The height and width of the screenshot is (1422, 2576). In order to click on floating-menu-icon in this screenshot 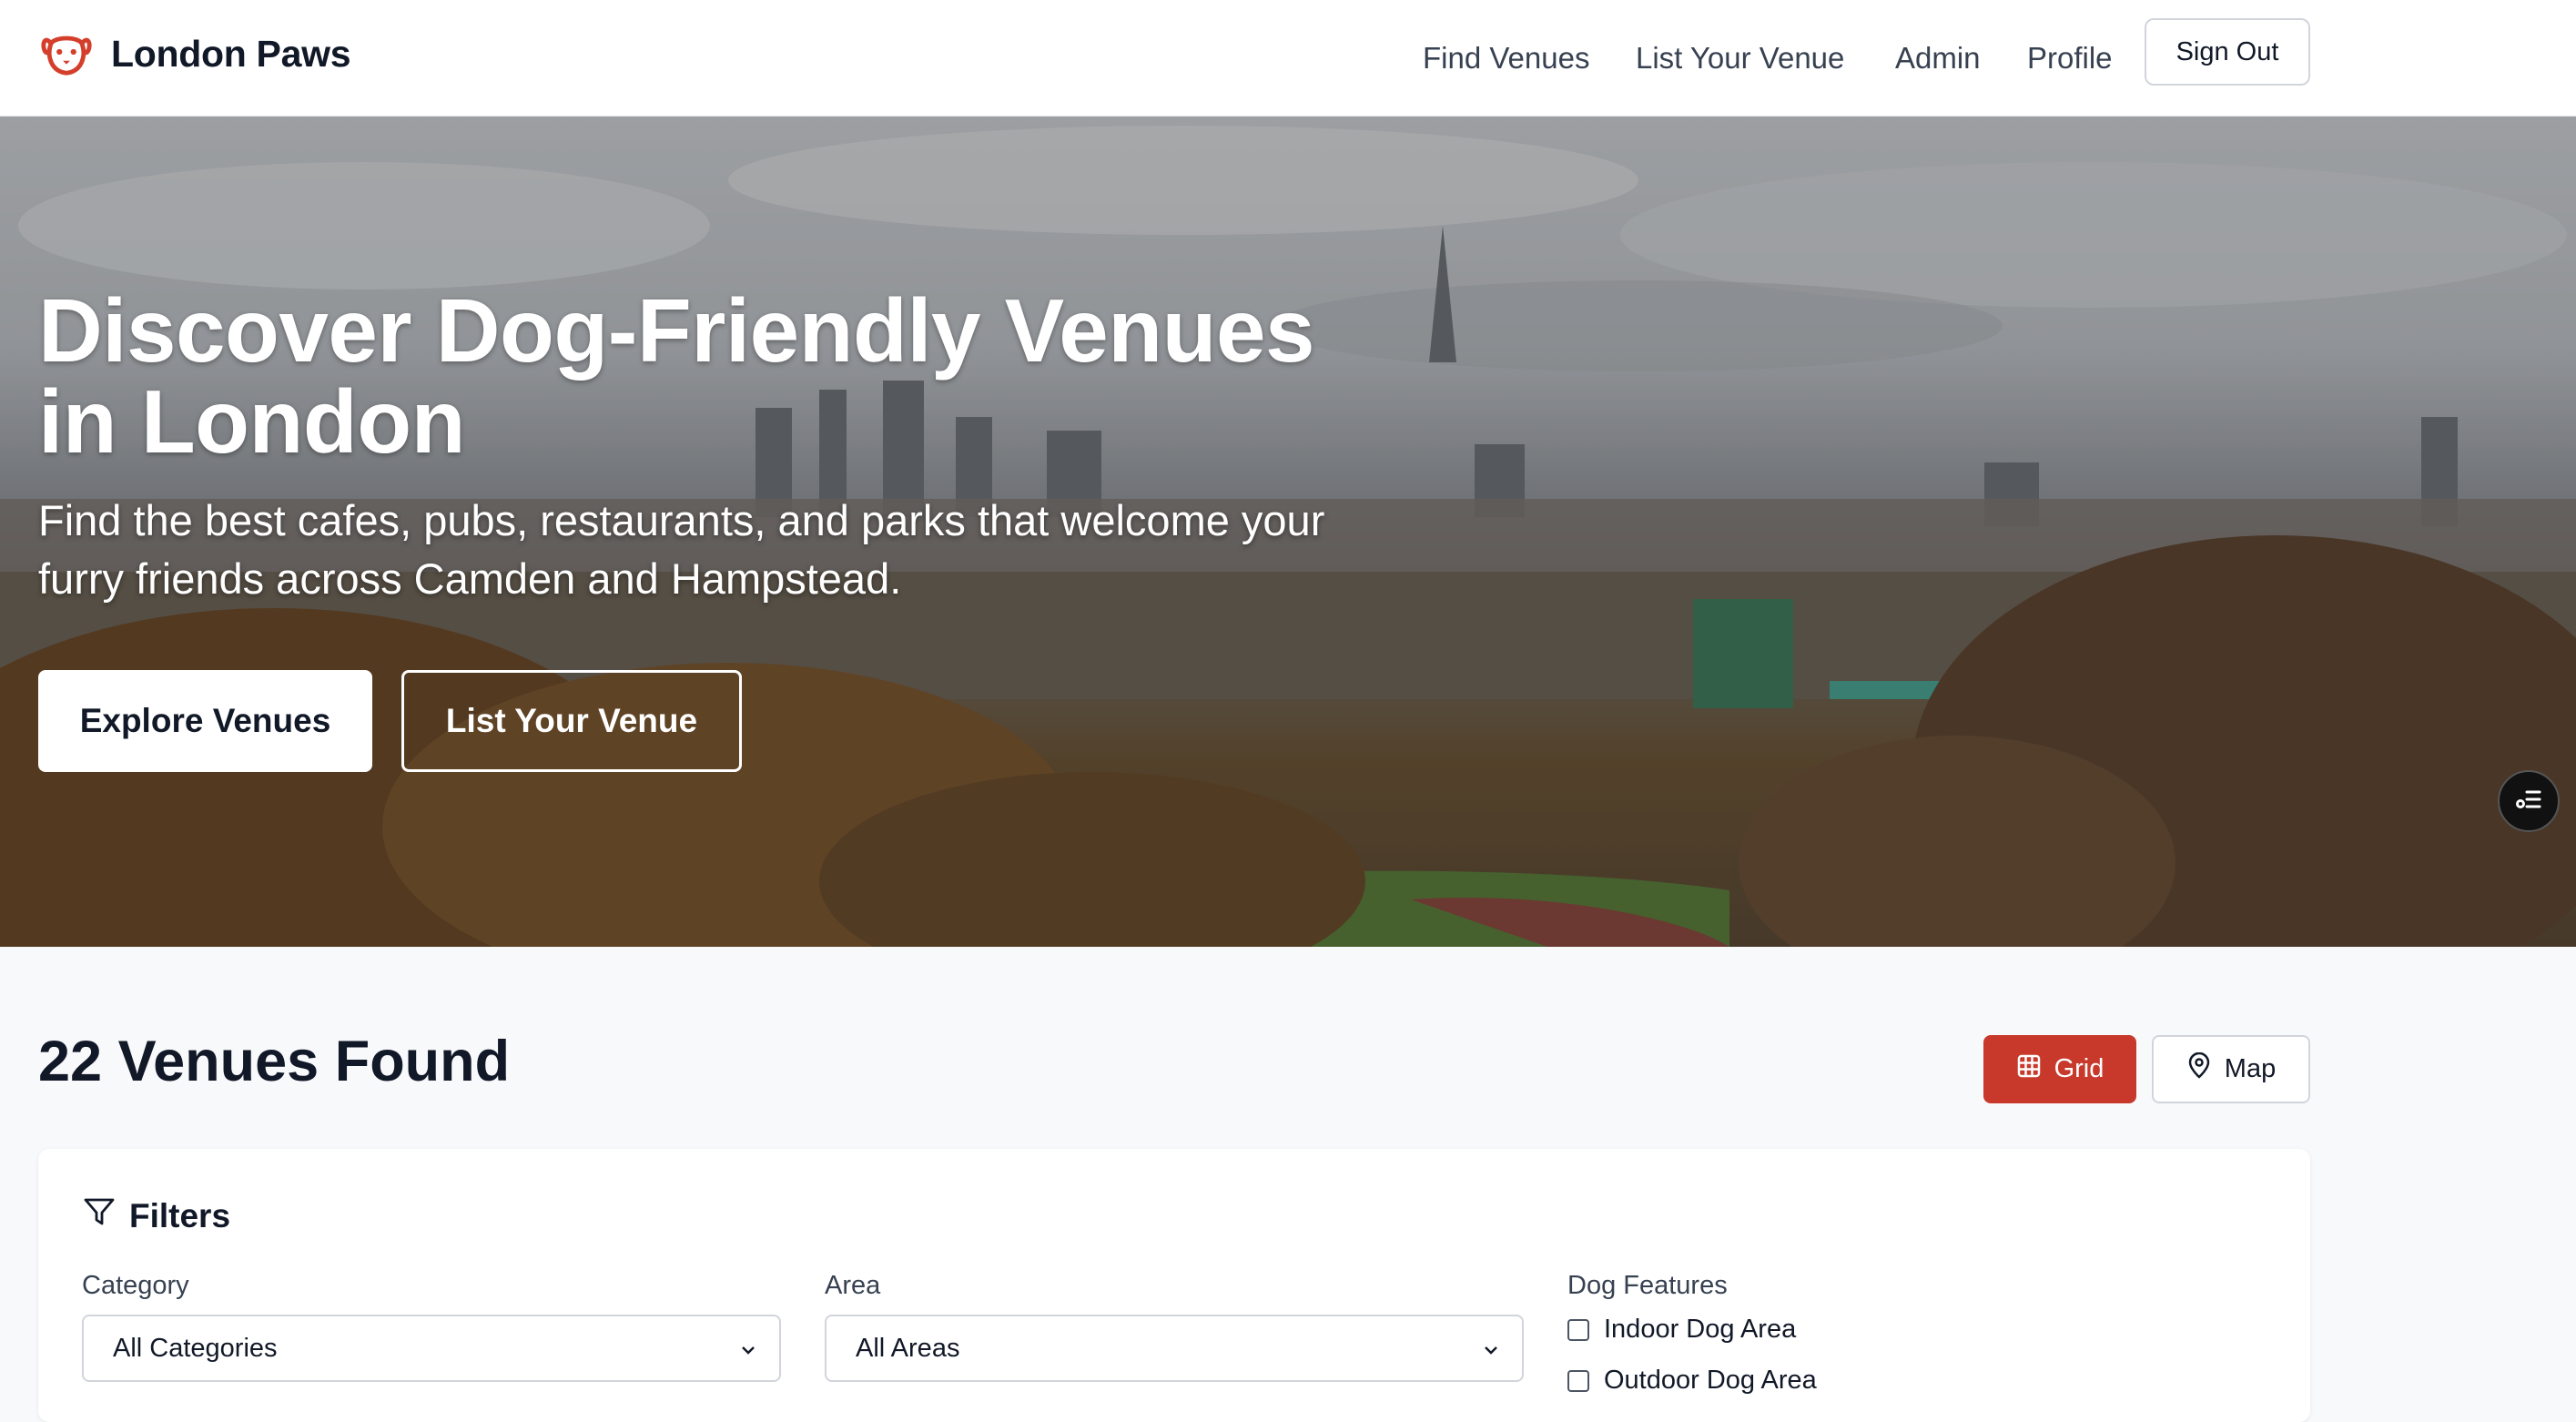, I will do `click(2528, 801)`.